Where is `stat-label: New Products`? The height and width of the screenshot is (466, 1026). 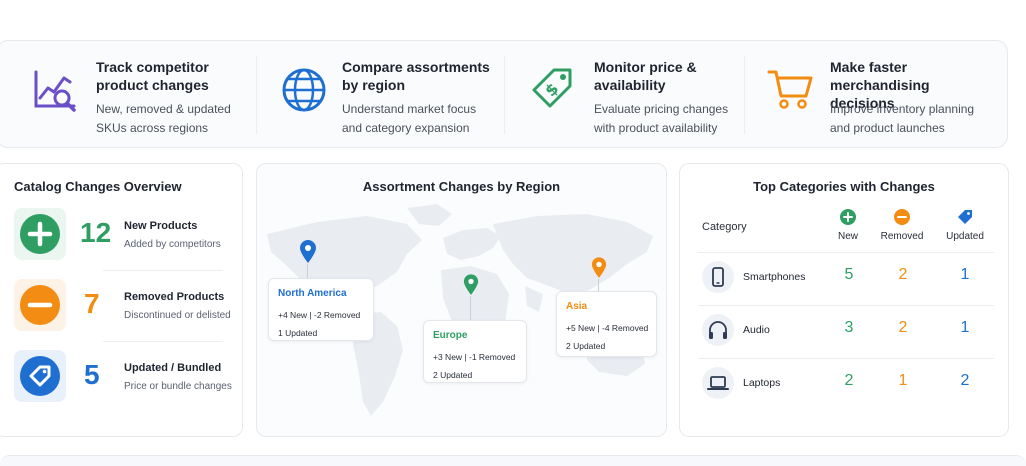 stat-label: New Products is located at coordinates (161, 226).